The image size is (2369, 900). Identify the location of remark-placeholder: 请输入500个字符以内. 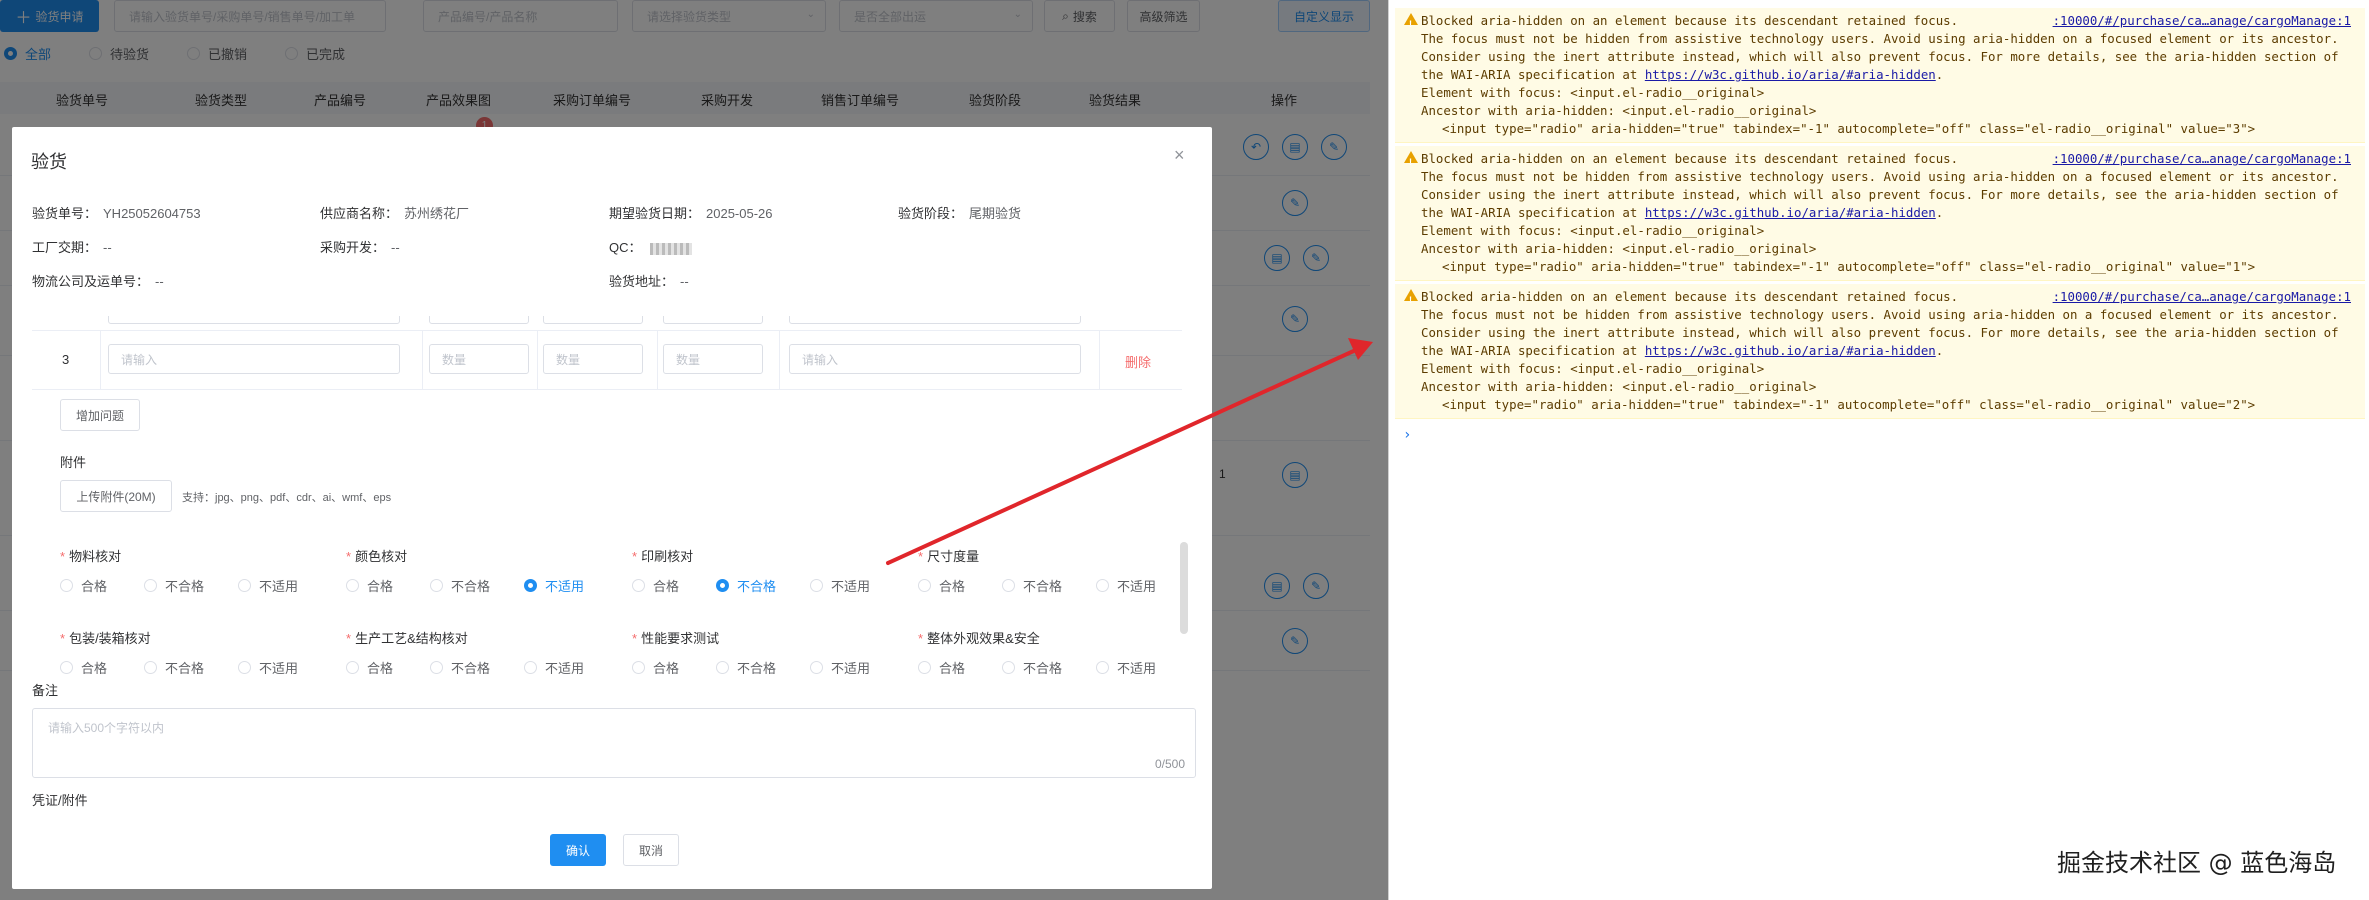
(106, 728).